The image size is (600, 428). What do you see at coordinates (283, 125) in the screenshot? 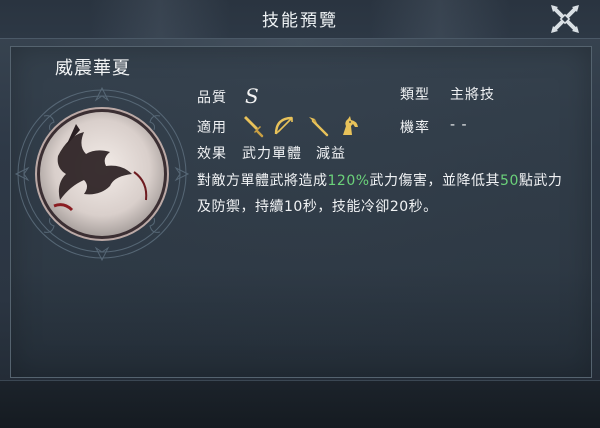
I see `bow-icon` at bounding box center [283, 125].